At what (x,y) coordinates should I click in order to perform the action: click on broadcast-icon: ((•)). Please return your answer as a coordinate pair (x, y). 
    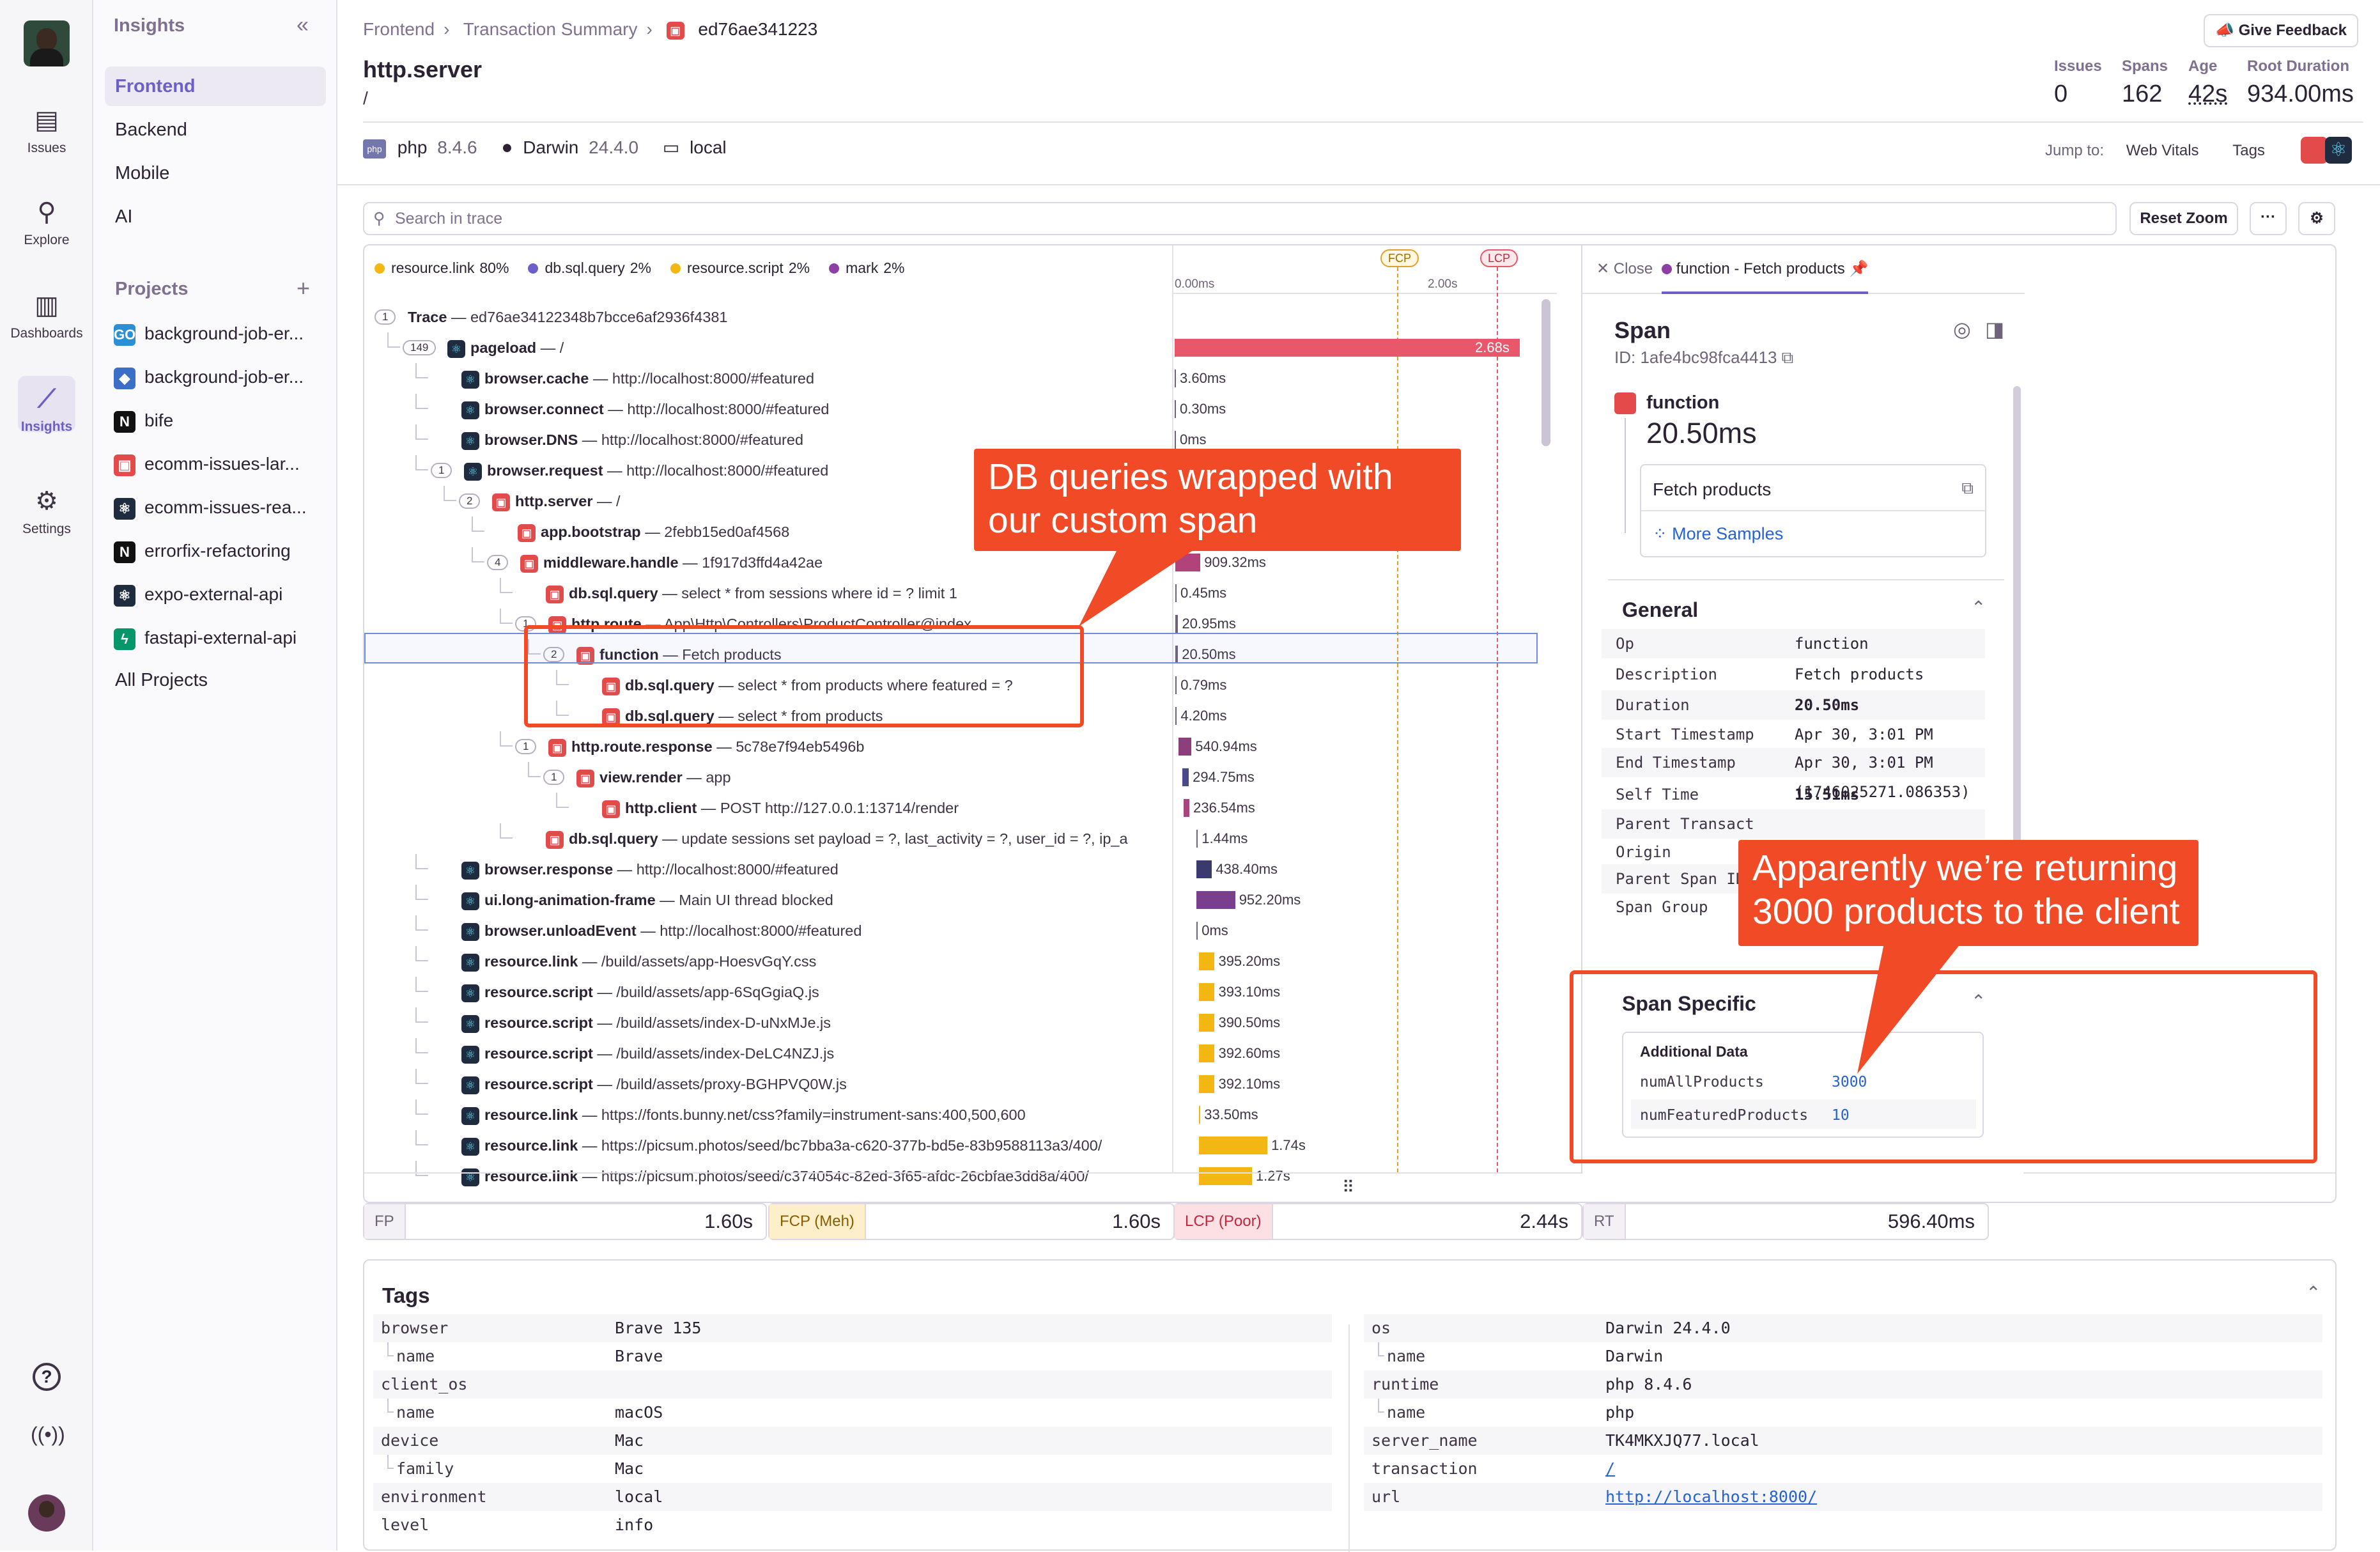
    Looking at the image, I should click on (48, 1434).